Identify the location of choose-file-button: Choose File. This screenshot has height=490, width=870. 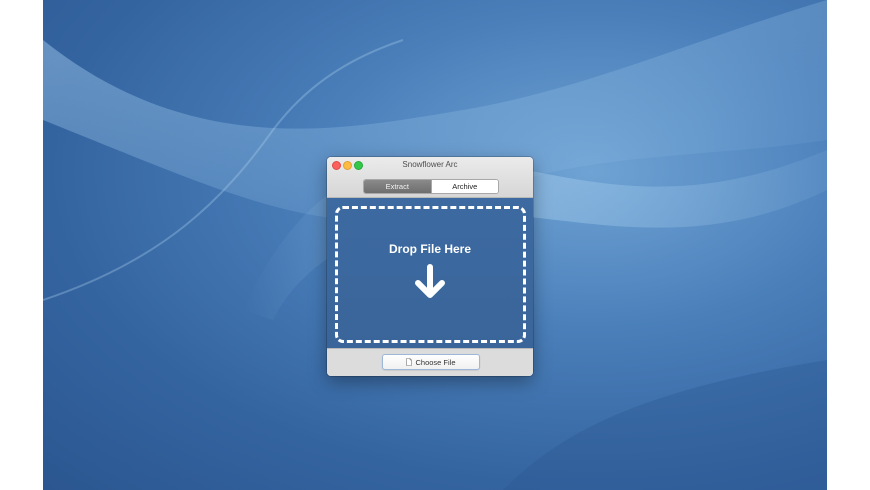
(431, 362).